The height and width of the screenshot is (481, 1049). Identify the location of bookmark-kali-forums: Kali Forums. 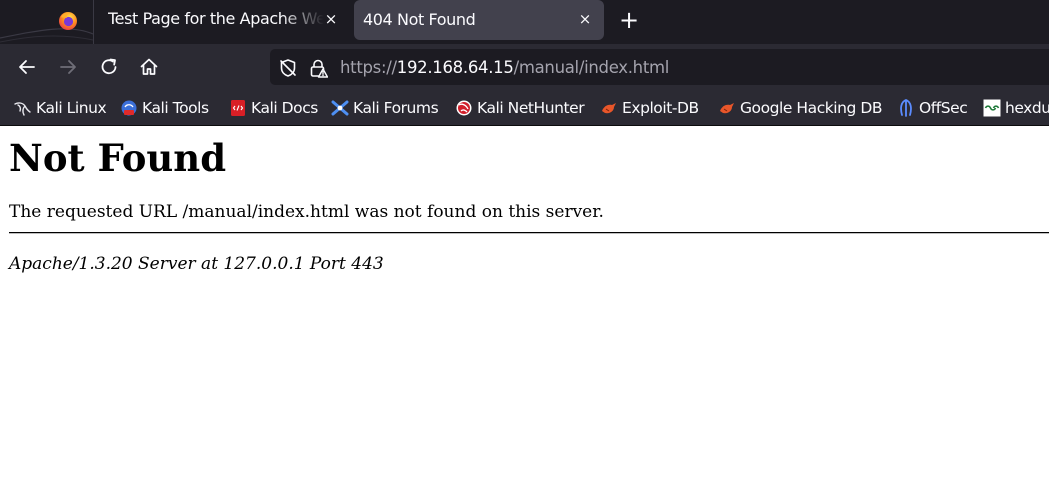
(385, 108).